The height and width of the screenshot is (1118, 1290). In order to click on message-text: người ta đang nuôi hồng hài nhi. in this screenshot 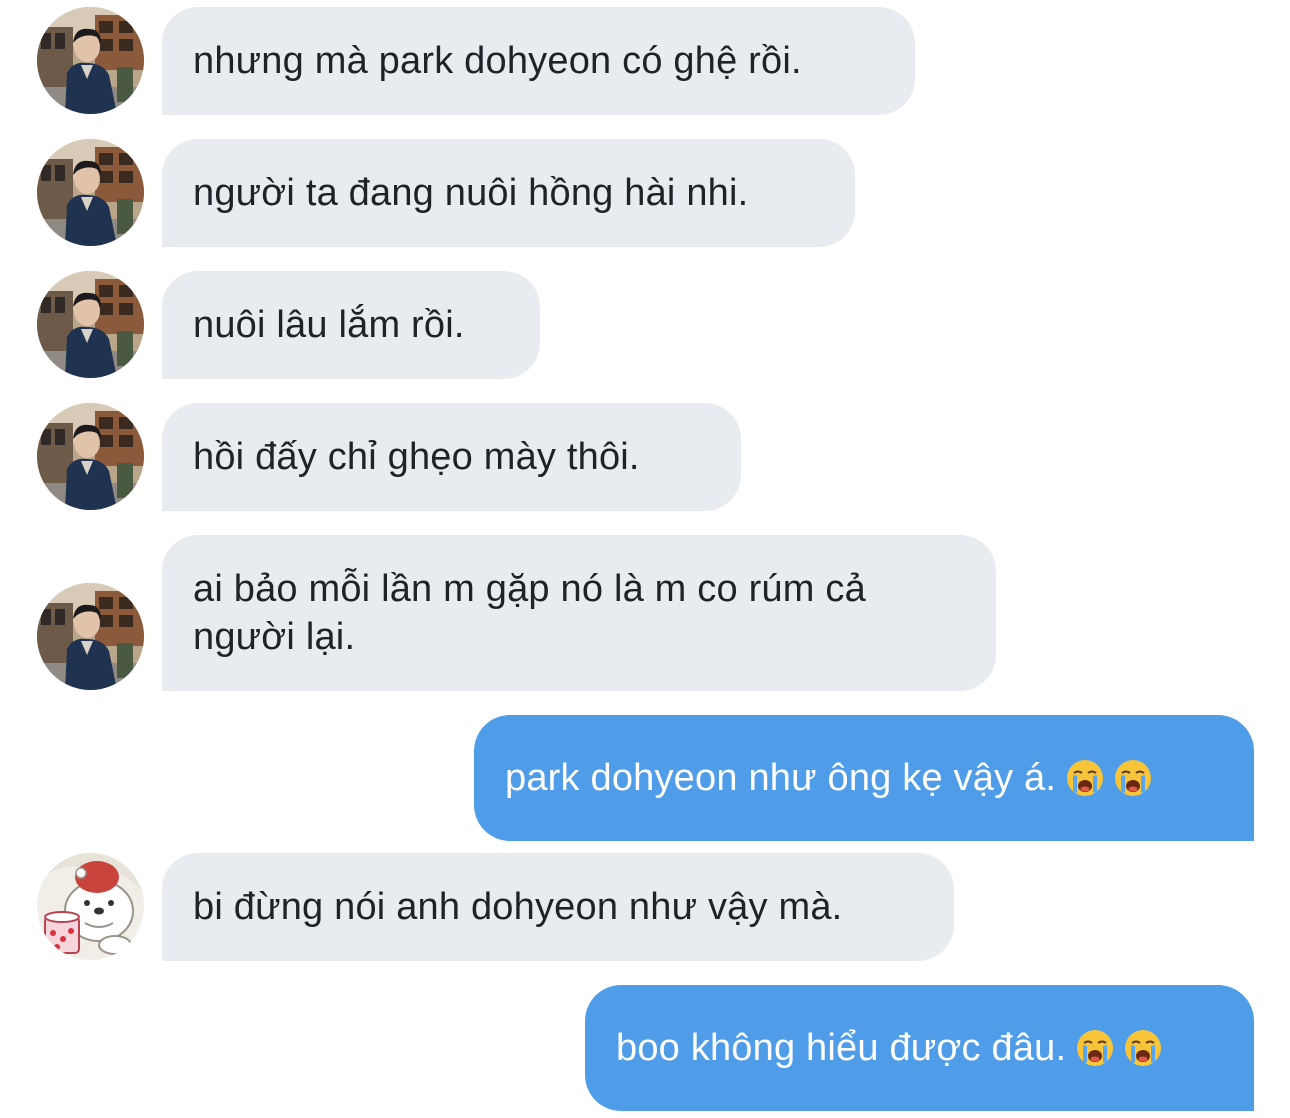, I will do `click(471, 193)`.